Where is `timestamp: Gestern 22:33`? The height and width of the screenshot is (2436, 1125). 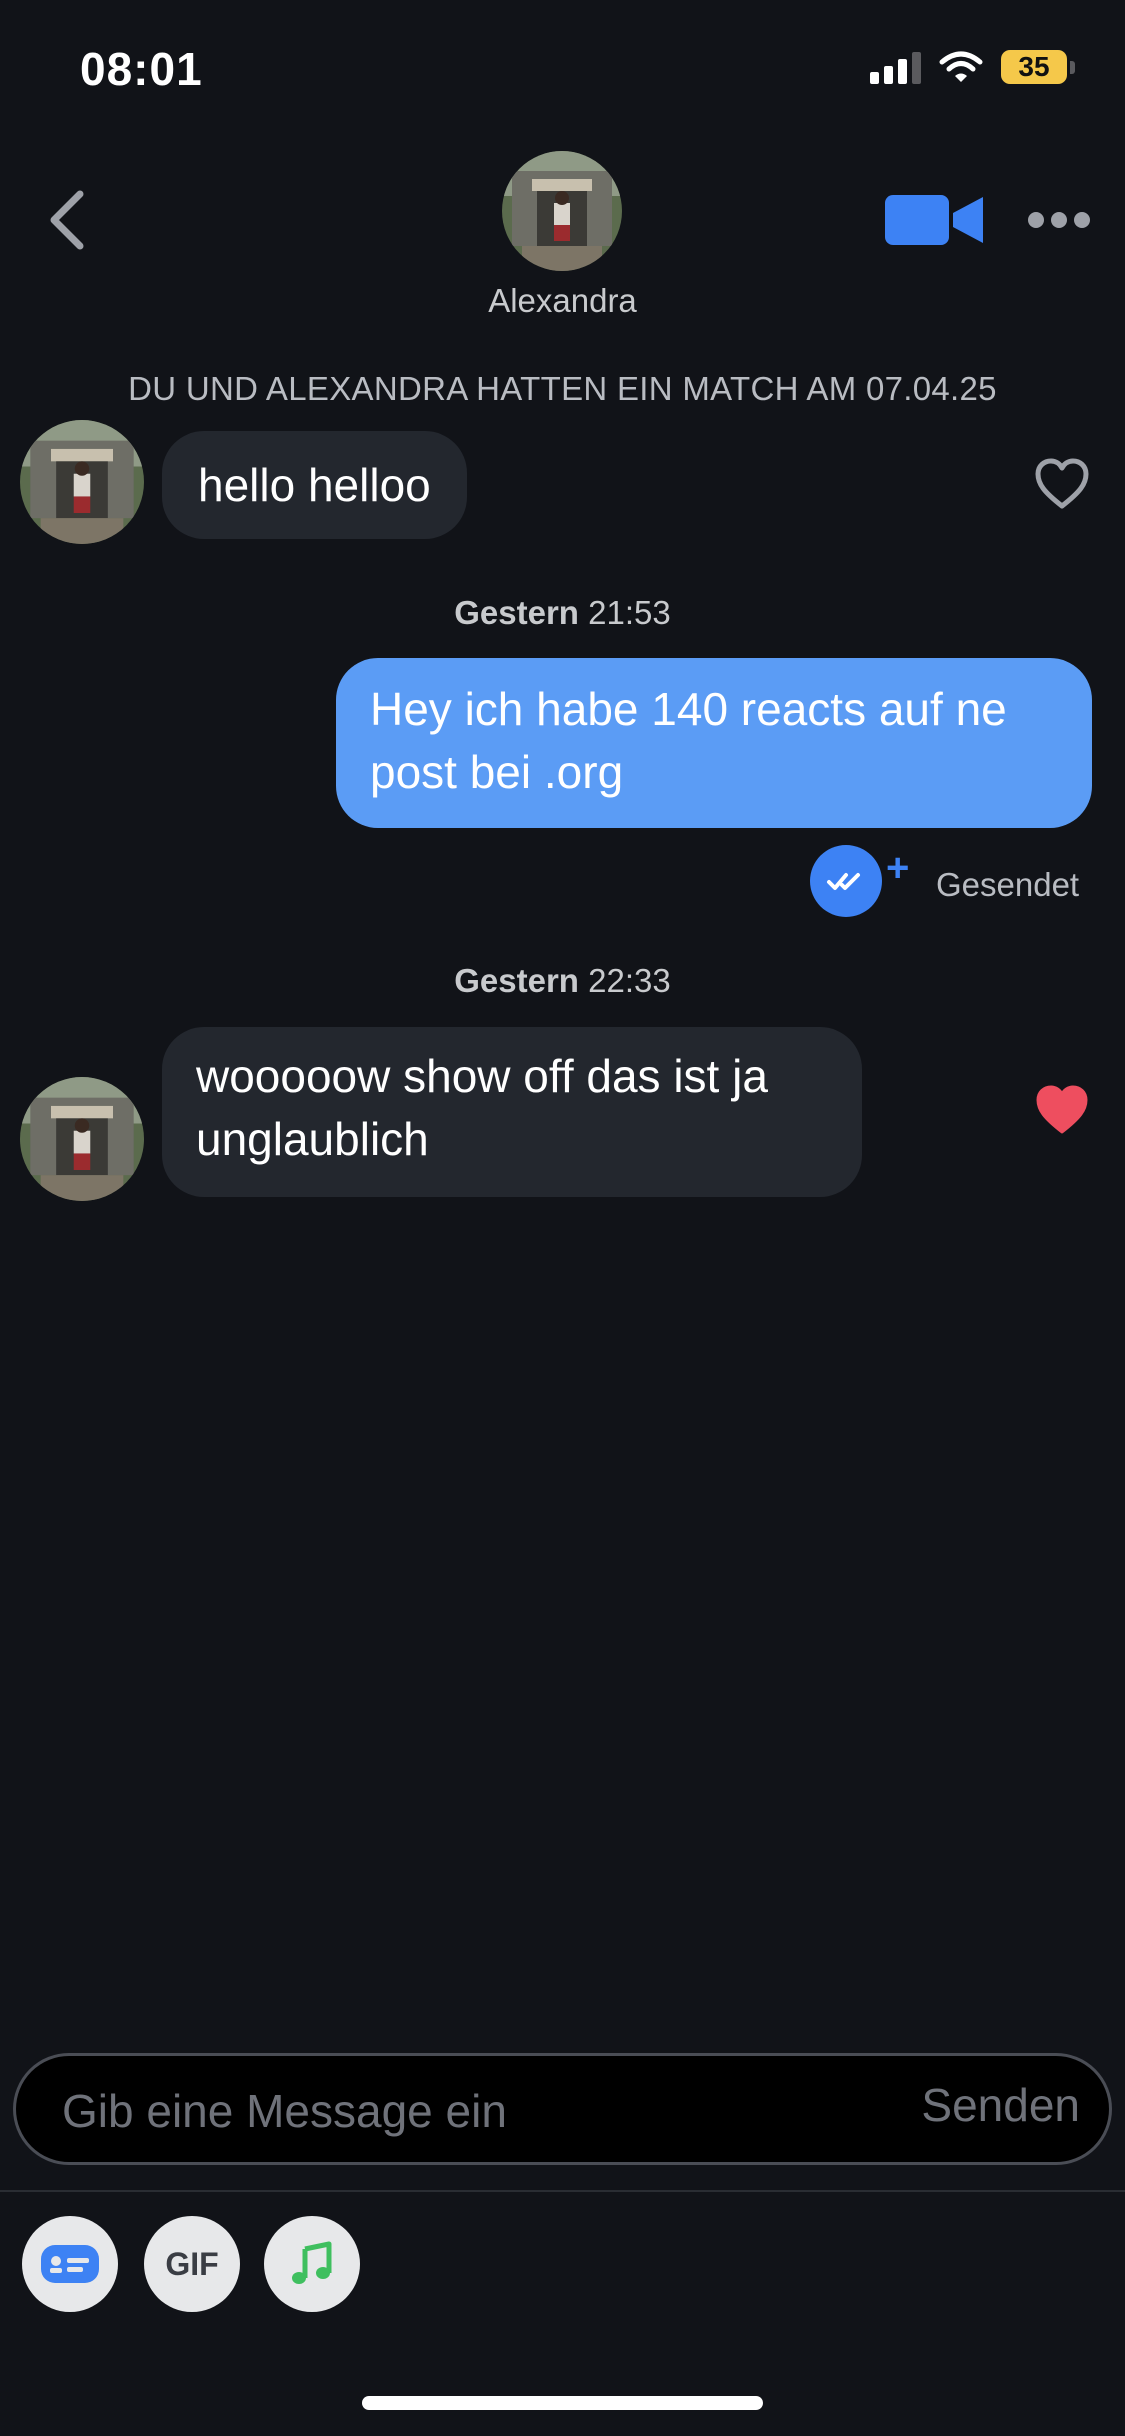 timestamp: Gestern 22:33 is located at coordinates (562, 981).